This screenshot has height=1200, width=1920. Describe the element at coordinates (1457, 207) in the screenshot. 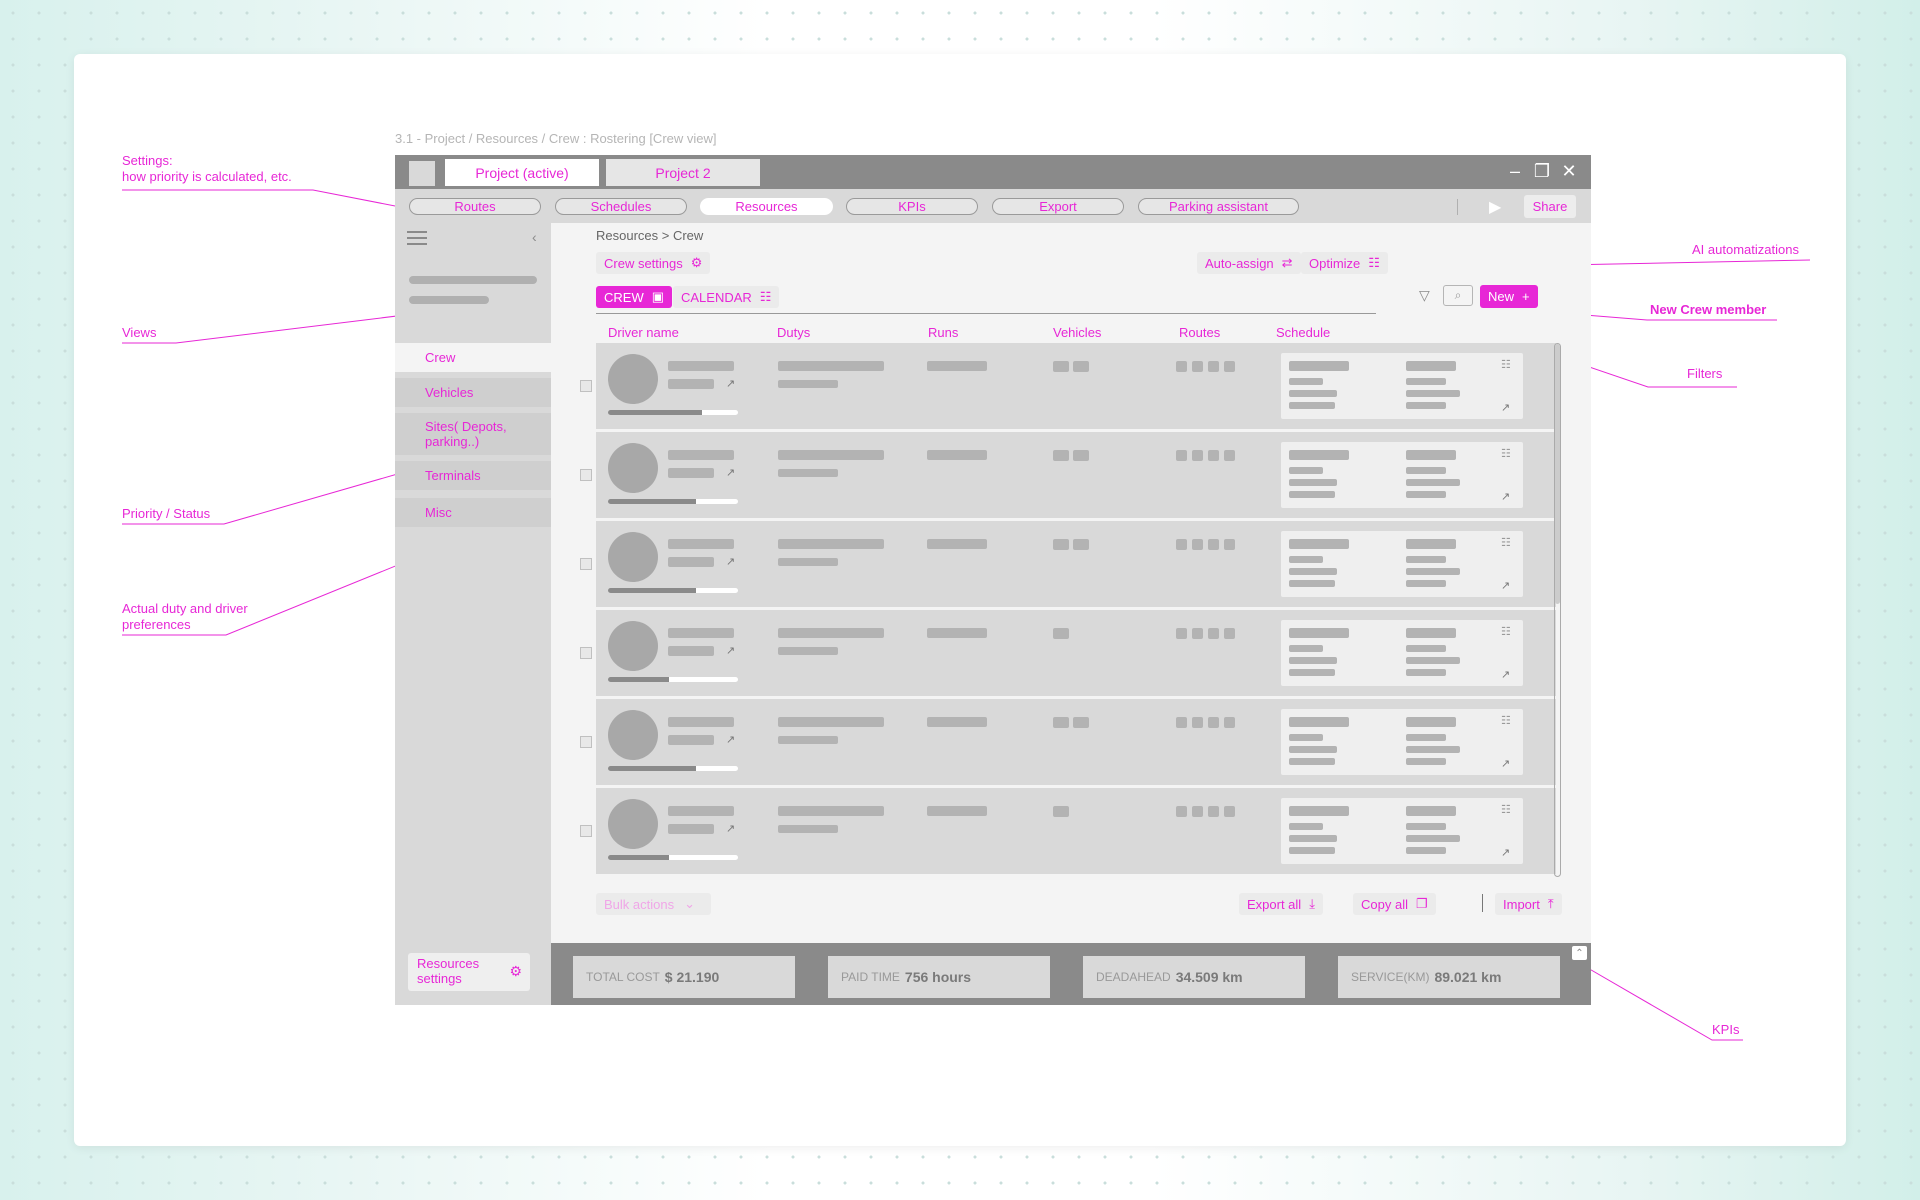

I see `nav-divider` at that location.